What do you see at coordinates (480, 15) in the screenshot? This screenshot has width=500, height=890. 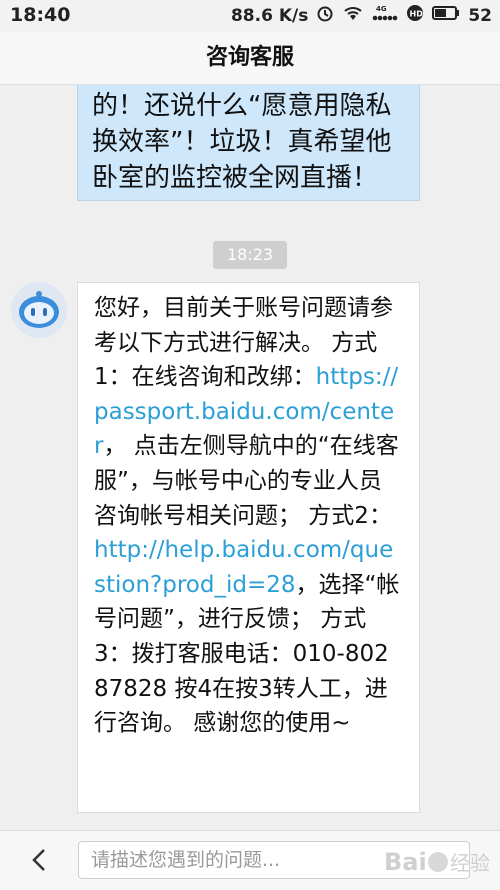 I see `battery-level: 52` at bounding box center [480, 15].